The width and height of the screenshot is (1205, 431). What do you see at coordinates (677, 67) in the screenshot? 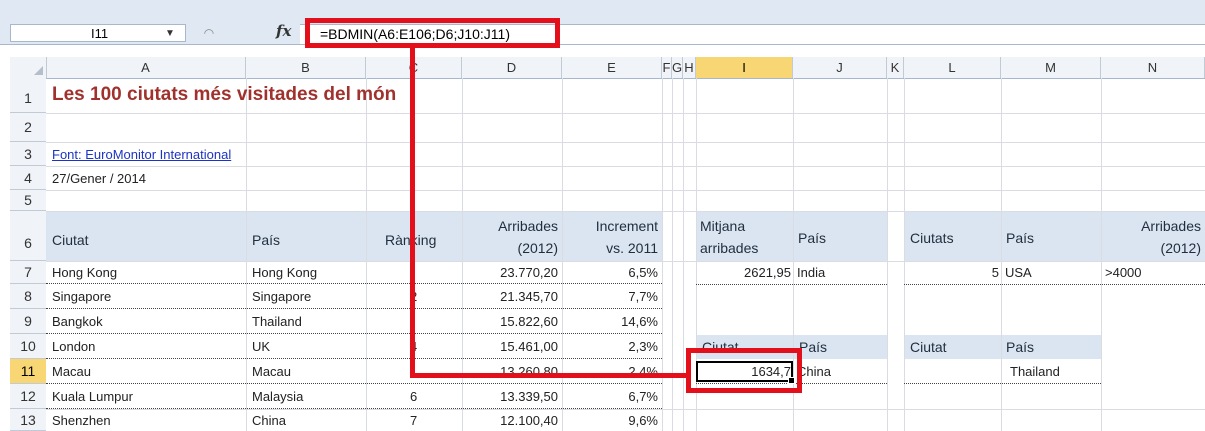
I see `column-header-g: G` at bounding box center [677, 67].